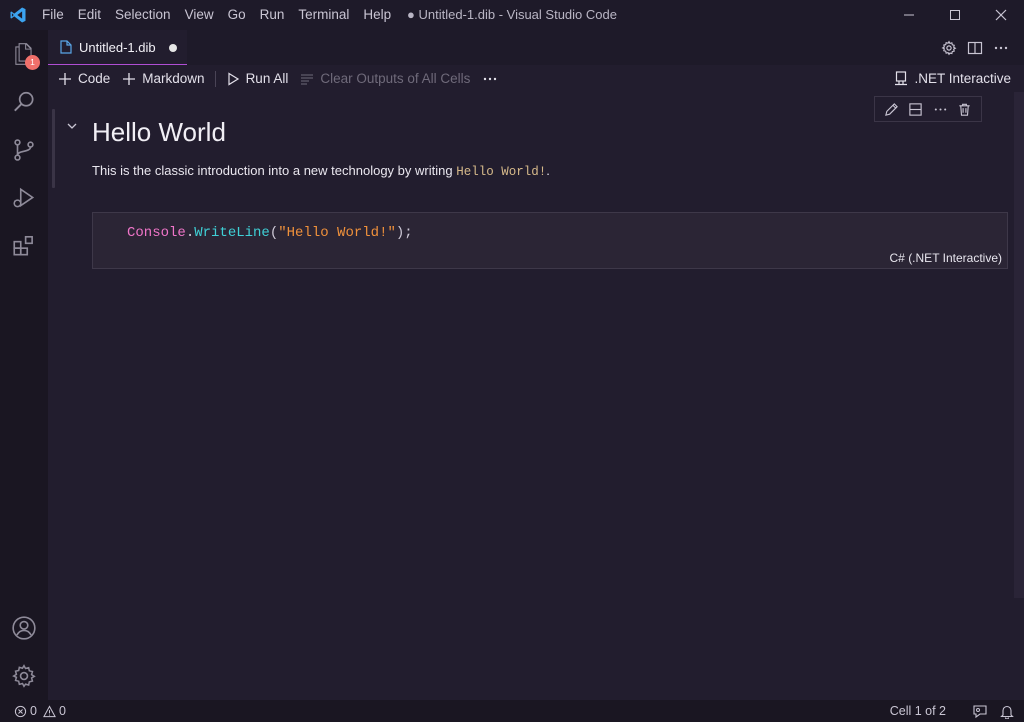 The height and width of the screenshot is (722, 1024). What do you see at coordinates (89, 15) in the screenshot?
I see `menu-edit: Edit` at bounding box center [89, 15].